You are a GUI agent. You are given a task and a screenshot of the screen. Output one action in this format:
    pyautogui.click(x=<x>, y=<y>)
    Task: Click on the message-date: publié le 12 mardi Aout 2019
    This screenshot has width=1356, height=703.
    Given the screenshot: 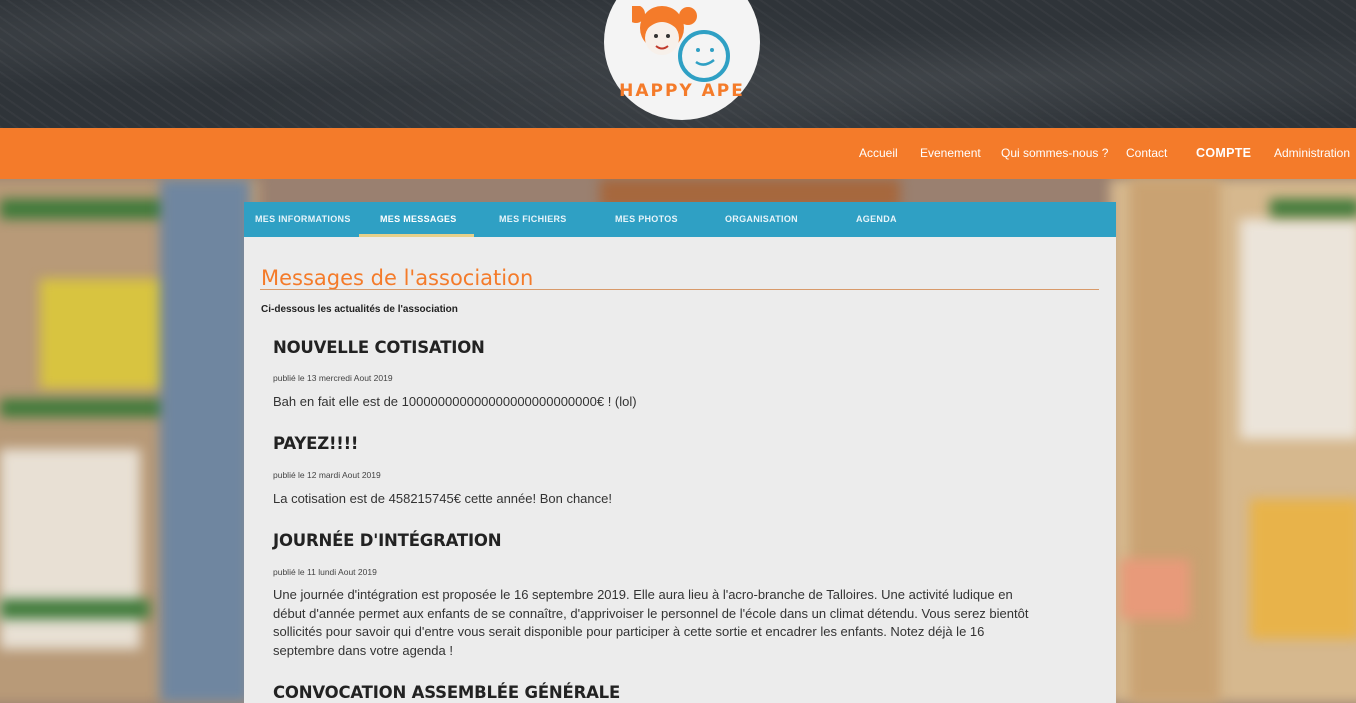 What is the action you would take?
    pyautogui.click(x=327, y=475)
    